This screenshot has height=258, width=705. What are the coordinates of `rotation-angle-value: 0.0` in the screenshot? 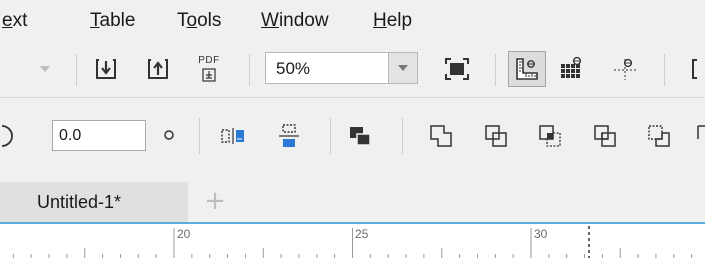 It's located at (70, 135).